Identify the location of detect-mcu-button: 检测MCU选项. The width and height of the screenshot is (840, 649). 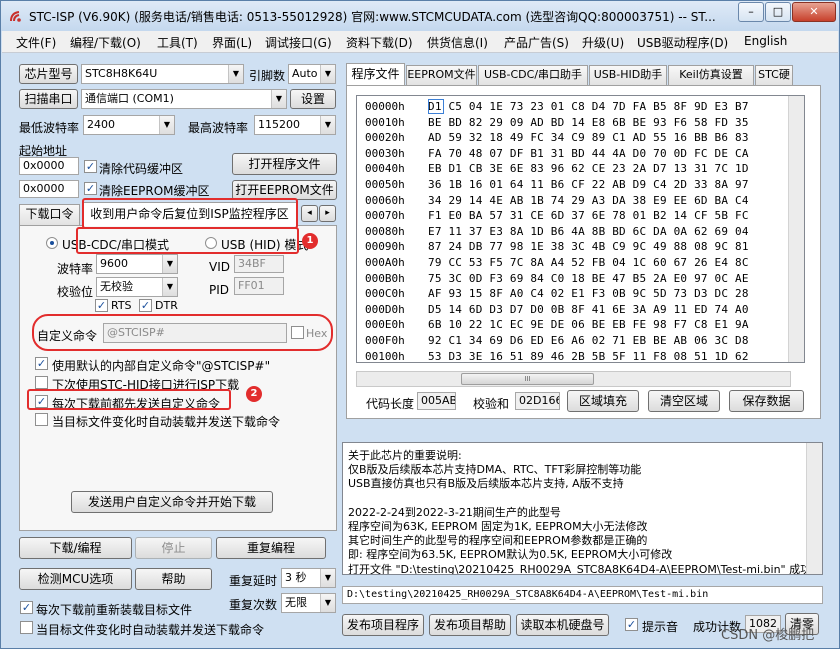
(75, 579).